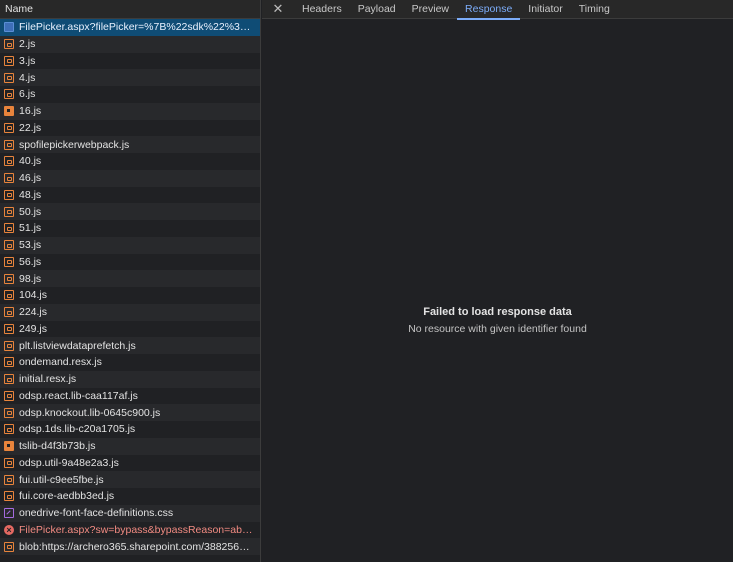  I want to click on request-name: odsp.knockout.lib-0645c900.js, so click(90, 412).